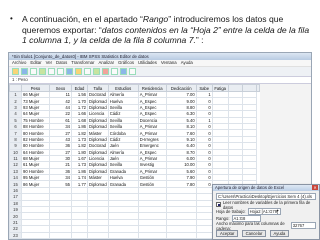  I want to click on goto-icon, so click(69, 71).